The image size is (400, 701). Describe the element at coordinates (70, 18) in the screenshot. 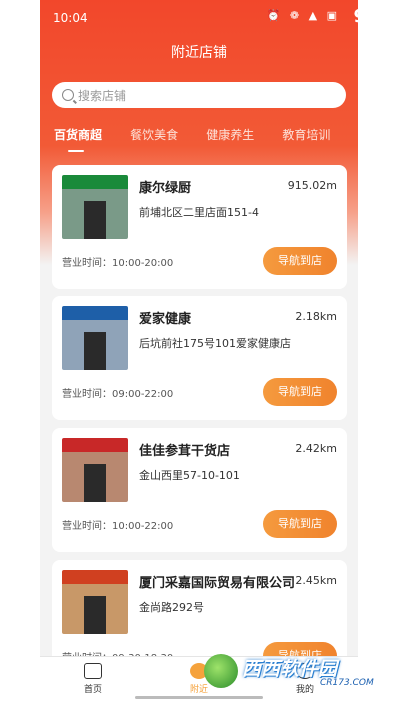

I see `status-time: 10:04` at that location.